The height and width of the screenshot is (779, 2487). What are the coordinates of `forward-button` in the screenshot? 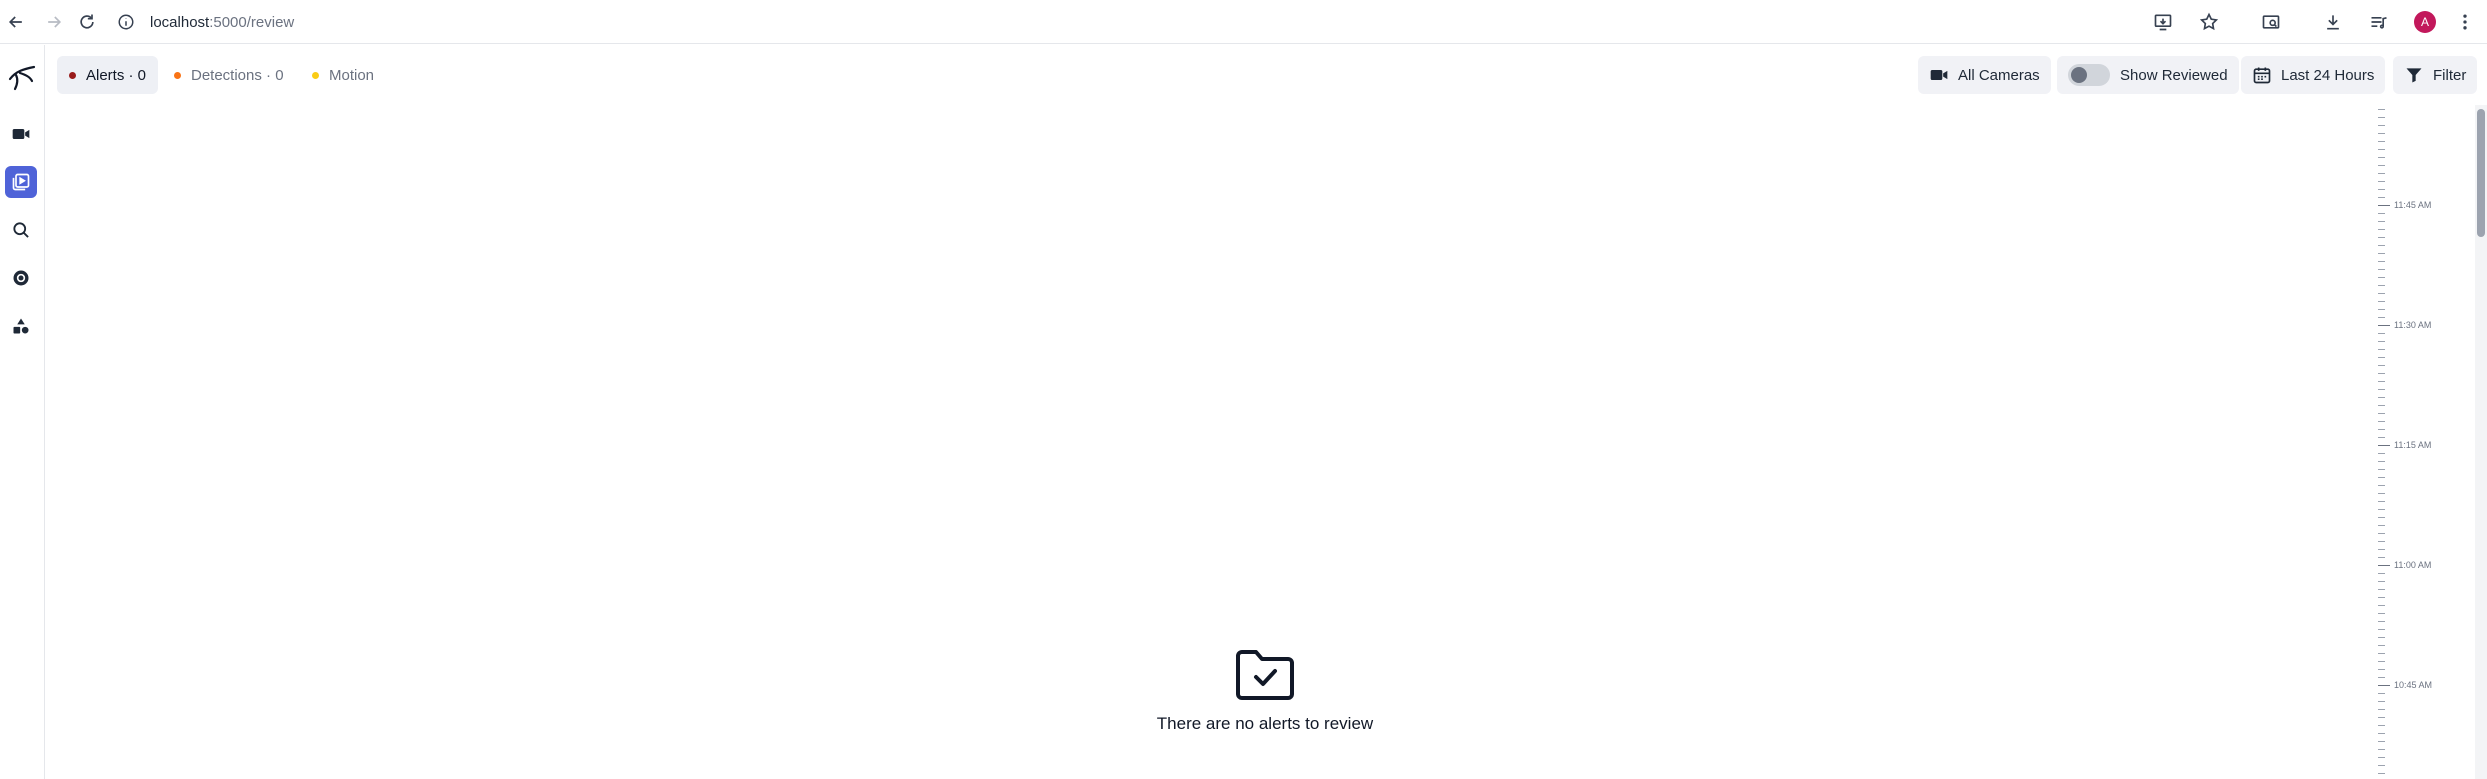 It's located at (54, 22).